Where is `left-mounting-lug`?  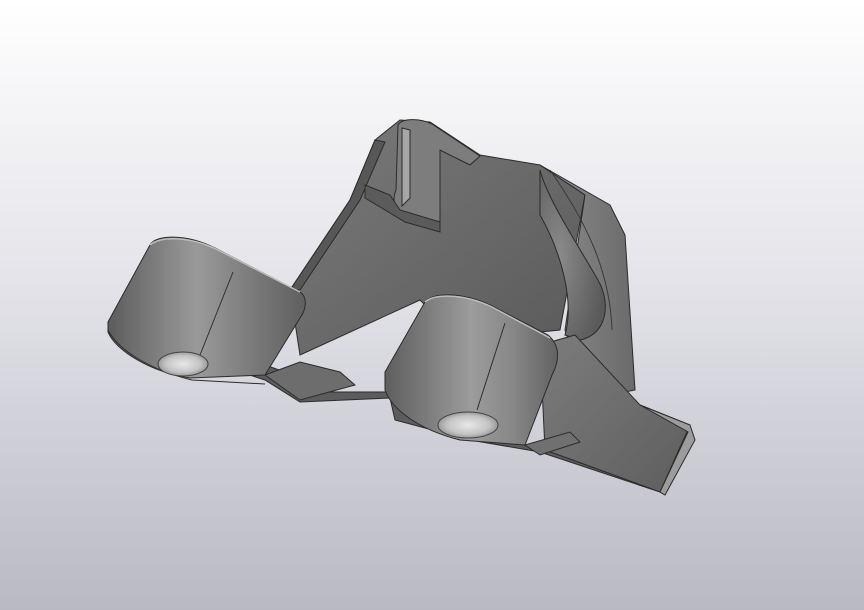
left-mounting-lug is located at coordinates (206, 310).